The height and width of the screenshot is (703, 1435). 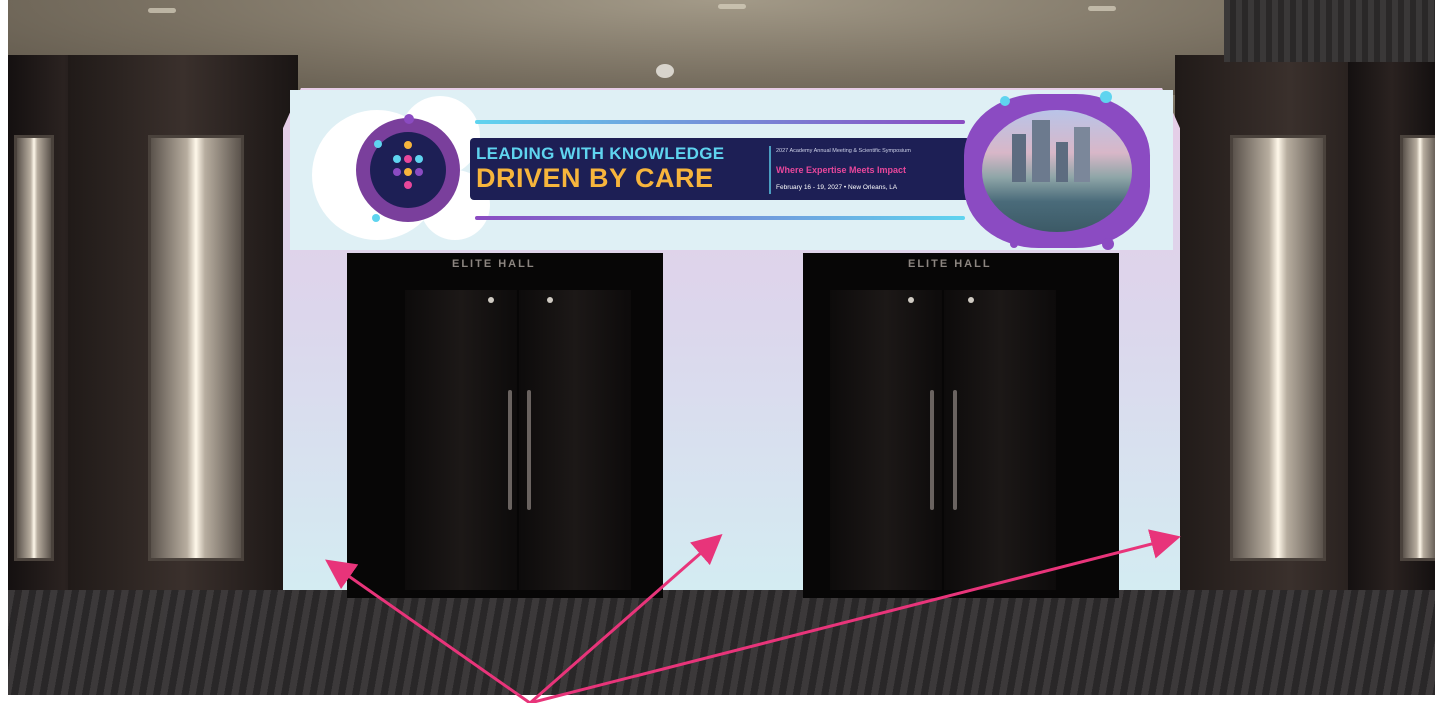 I want to click on annotation-arrows, so click(x=753, y=616).